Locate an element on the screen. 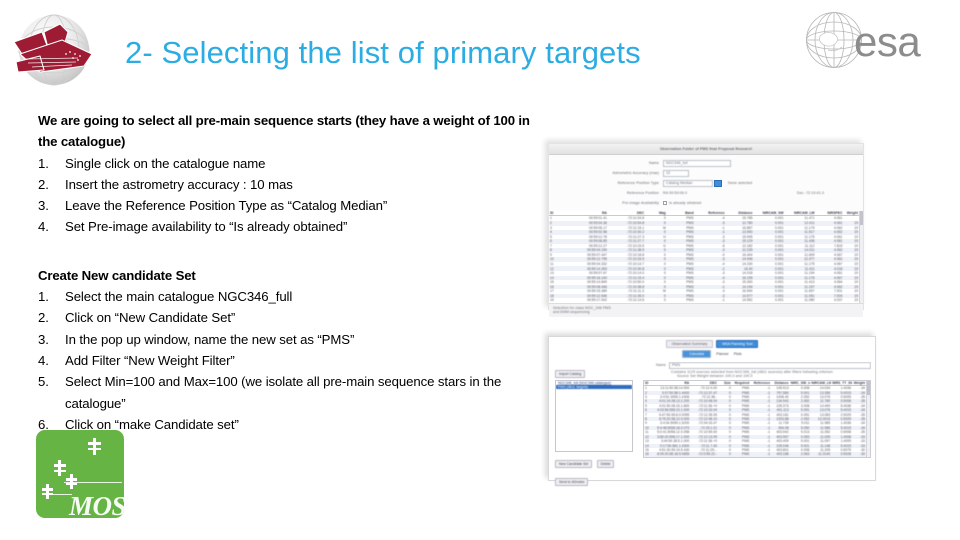 This screenshot has height=540, width=960. table-cell: -72:11:14.6 is located at coordinates (636, 300).